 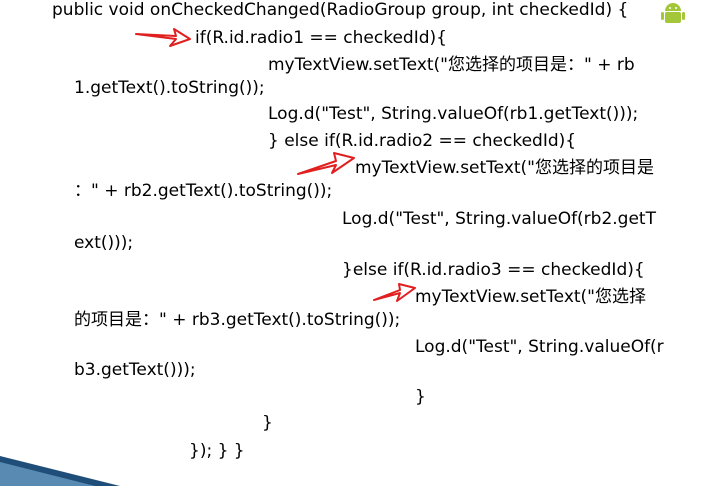 I want to click on code-line-18: }); } }, so click(x=217, y=451).